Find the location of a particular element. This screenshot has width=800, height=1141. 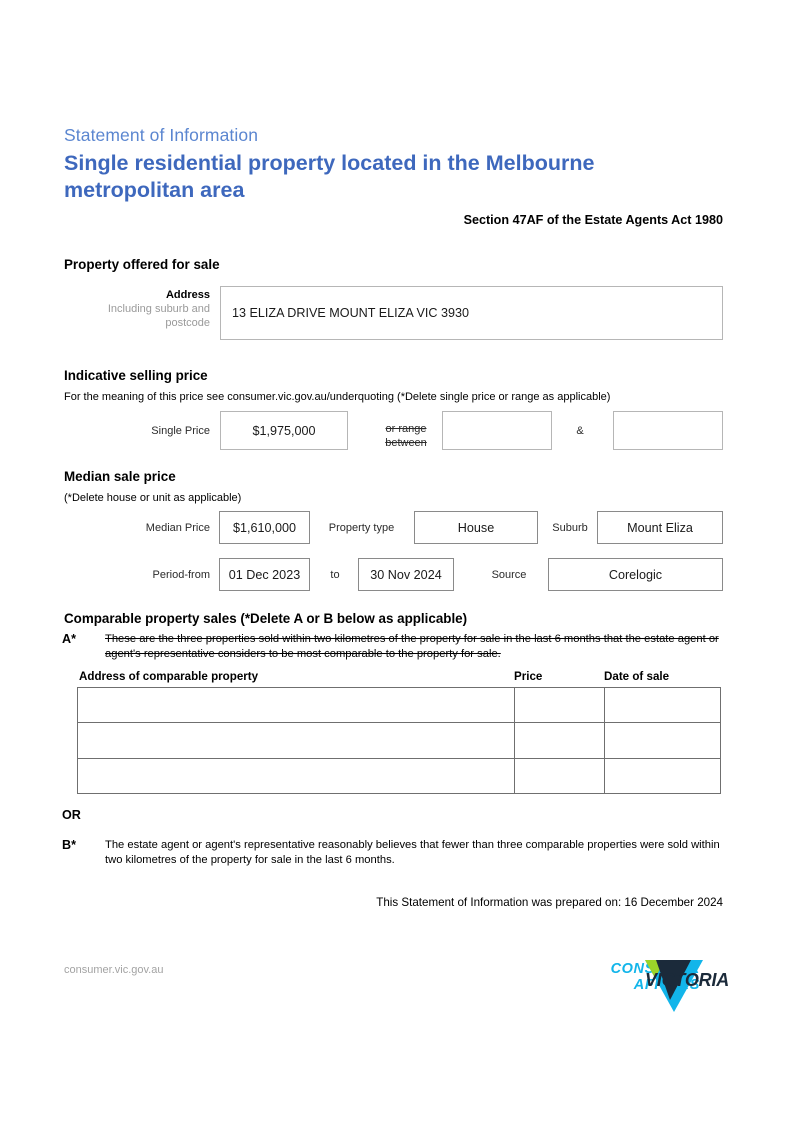

or-separator: OR is located at coordinates (71, 815).